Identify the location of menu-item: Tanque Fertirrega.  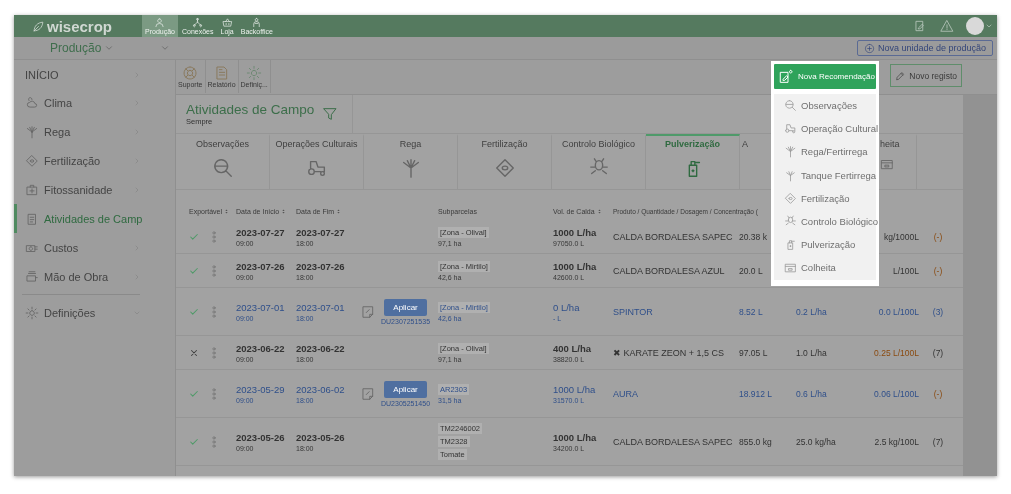
(825, 175).